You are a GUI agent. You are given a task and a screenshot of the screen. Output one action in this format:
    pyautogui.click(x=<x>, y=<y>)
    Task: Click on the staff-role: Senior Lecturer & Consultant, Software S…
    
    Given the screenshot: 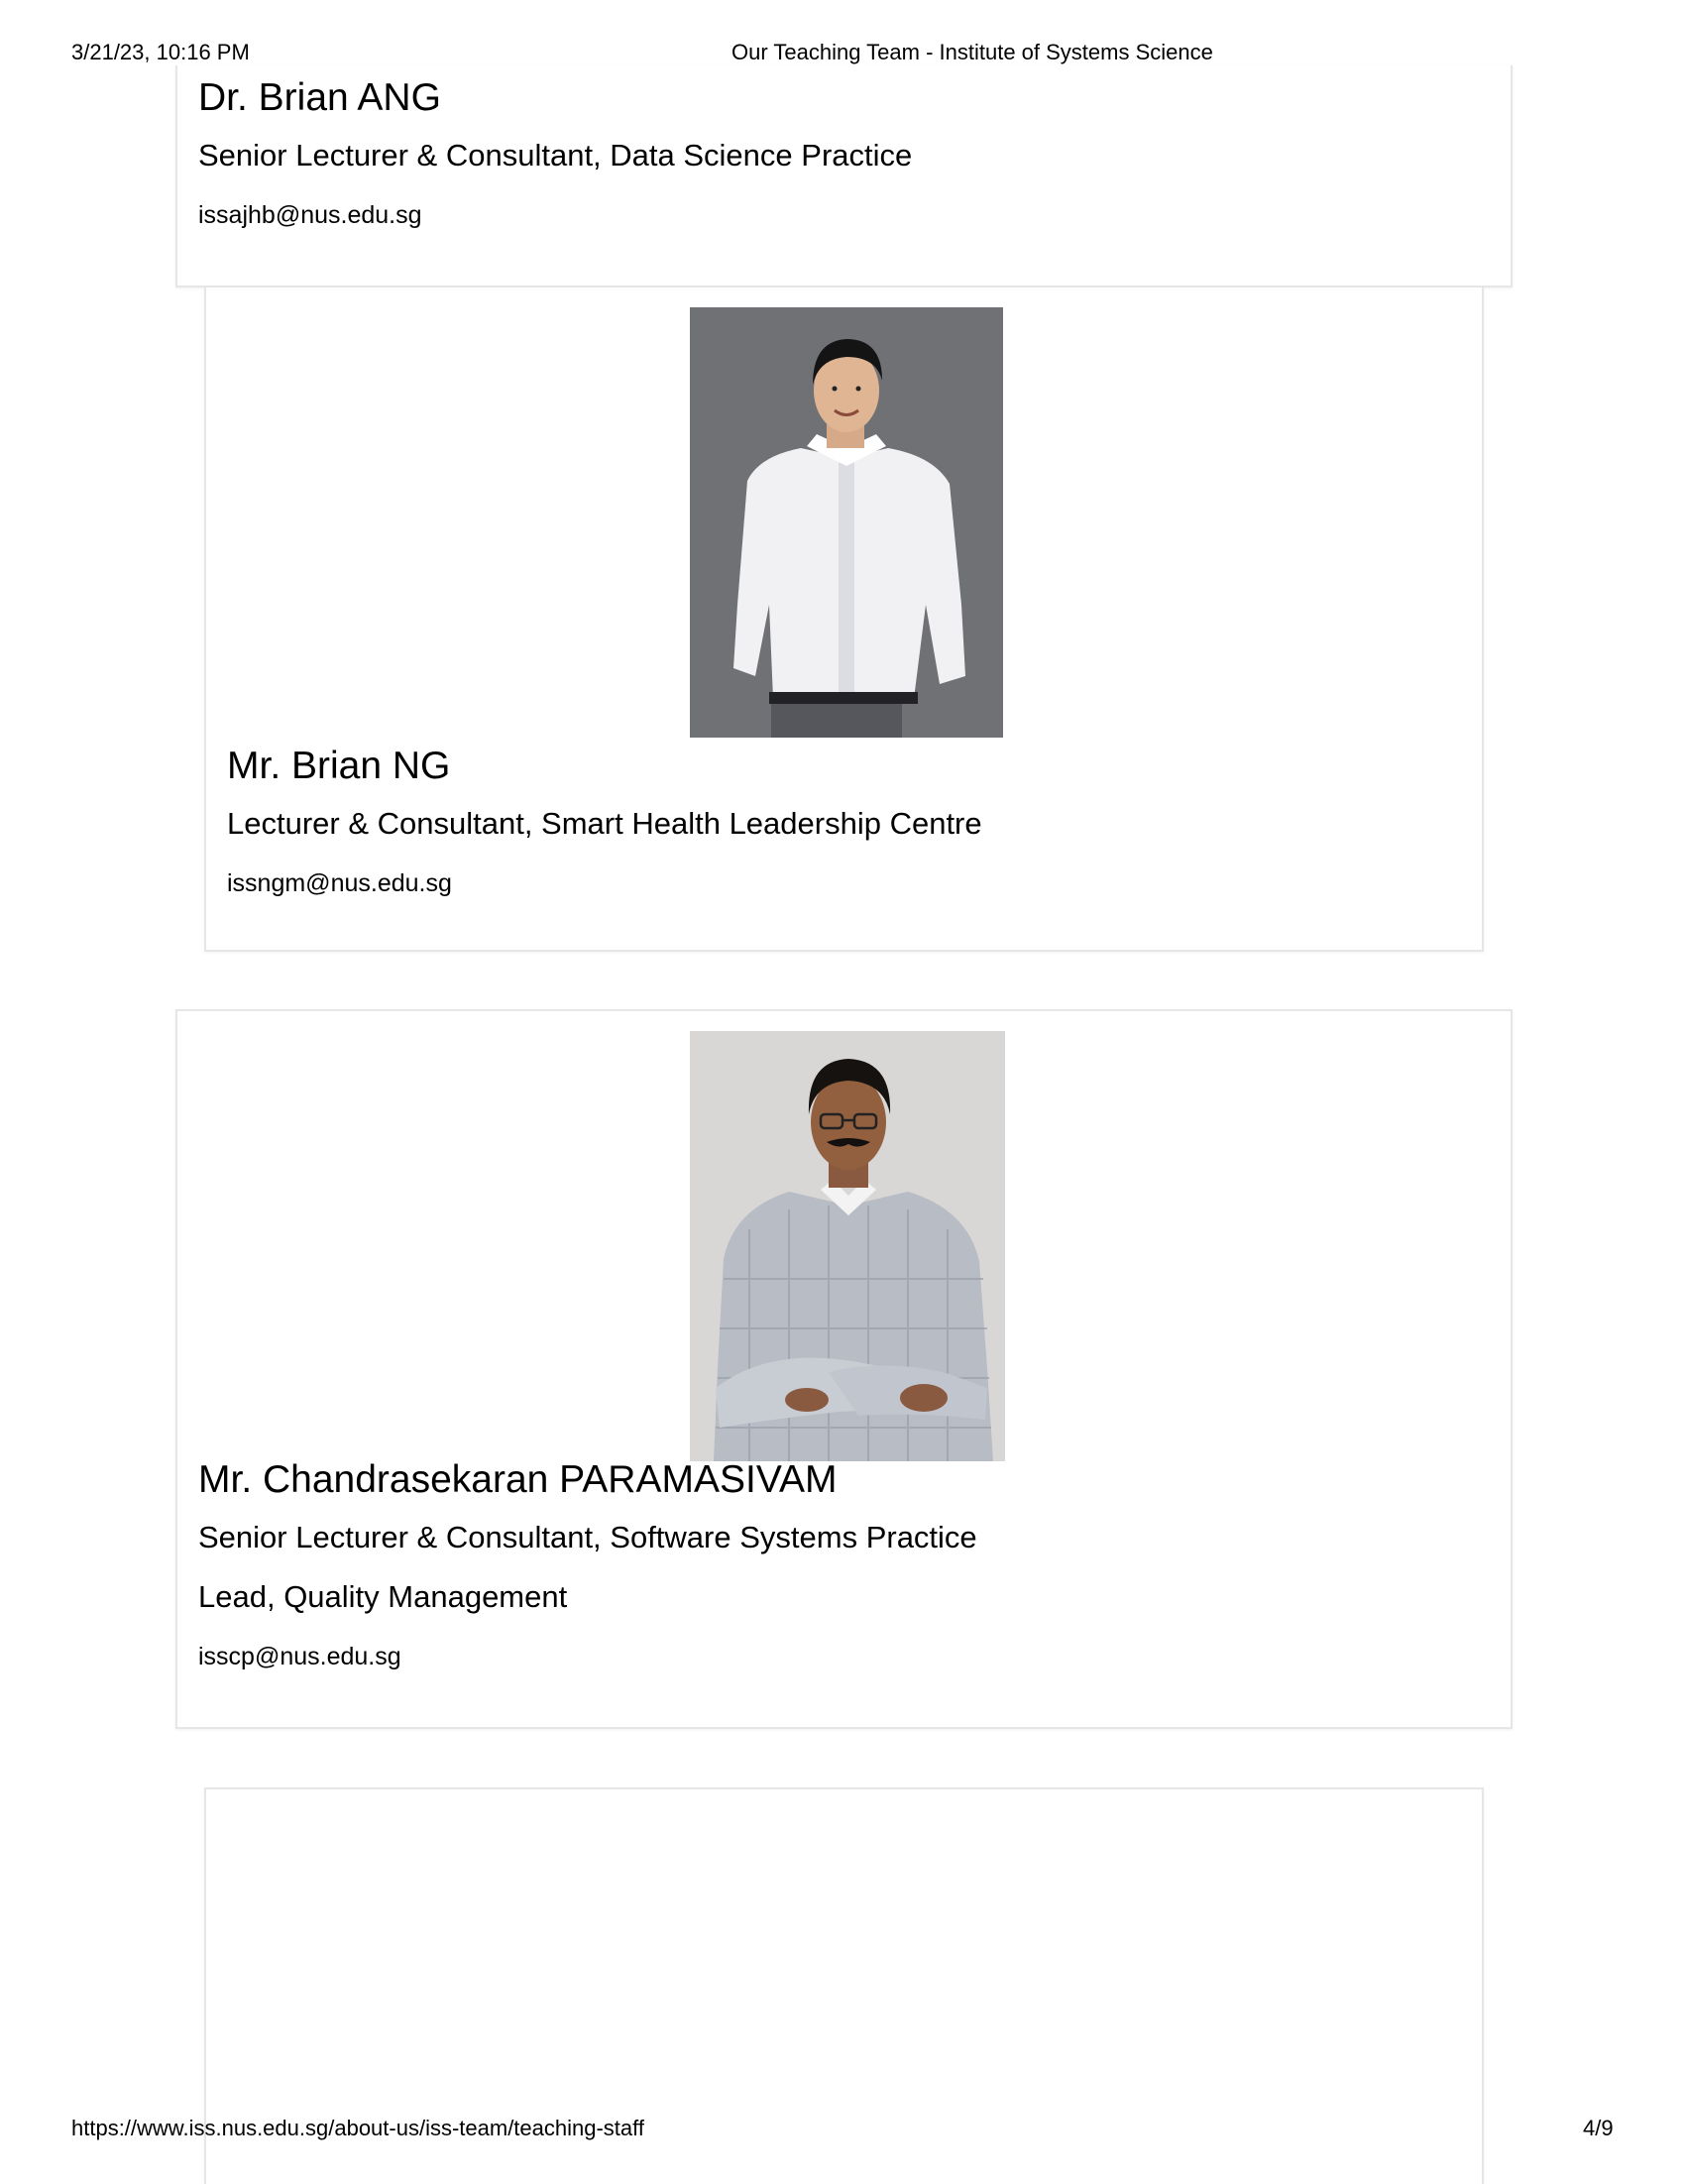 What is the action you would take?
    pyautogui.click(x=587, y=1537)
    